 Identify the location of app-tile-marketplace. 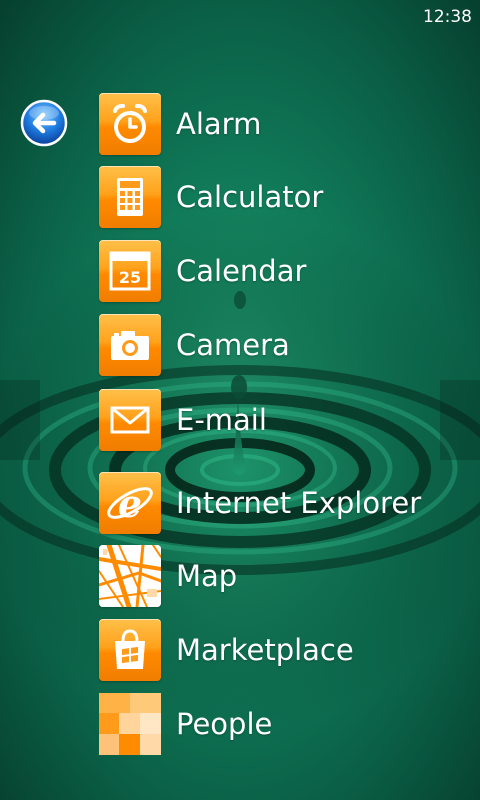
(130, 650).